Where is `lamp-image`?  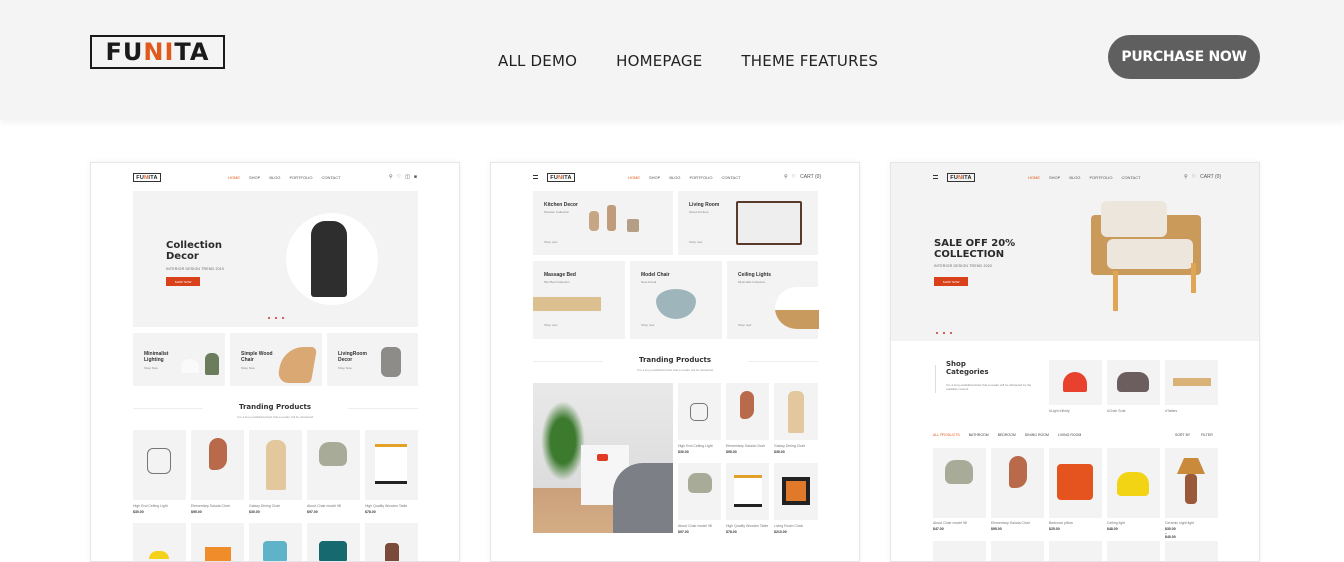 lamp-image is located at coordinates (190, 366).